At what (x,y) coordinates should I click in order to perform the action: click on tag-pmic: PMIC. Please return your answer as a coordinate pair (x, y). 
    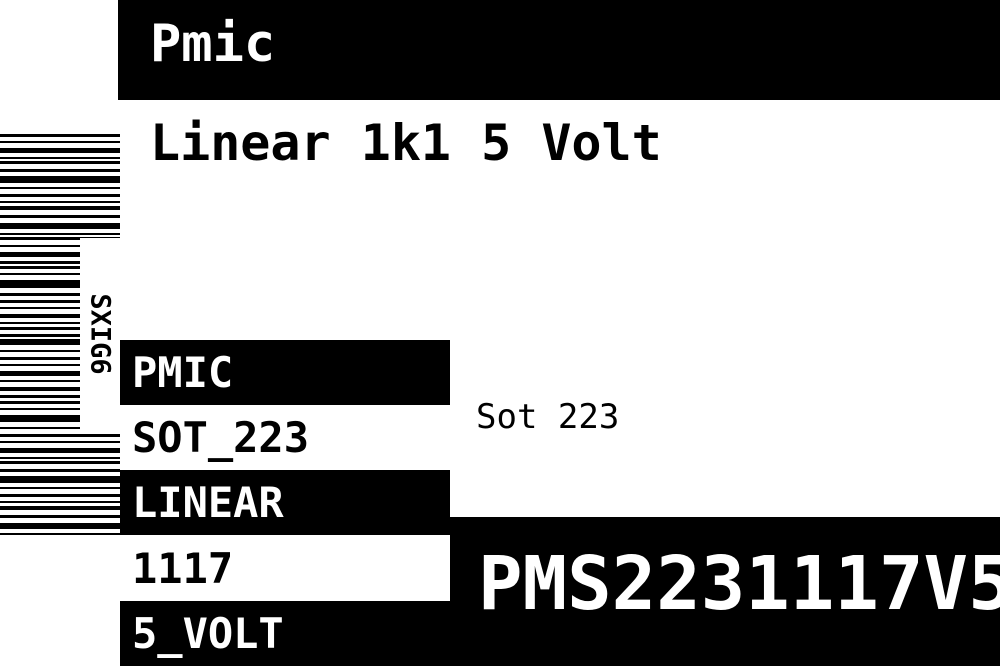
    Looking at the image, I should click on (285, 372).